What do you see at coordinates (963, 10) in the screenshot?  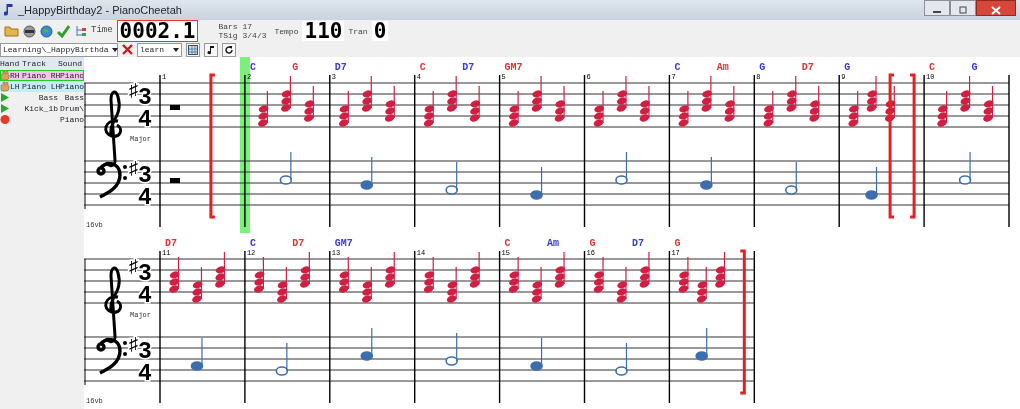 I see `maximize-icon` at bounding box center [963, 10].